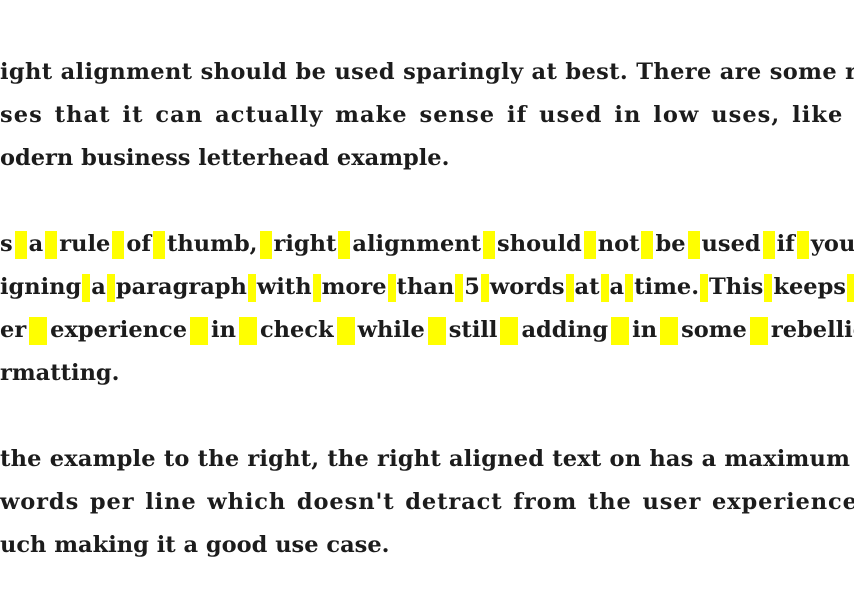 This screenshot has width=854, height=606. Describe the element at coordinates (417, 244) in the screenshot. I see `word: alignment` at that location.